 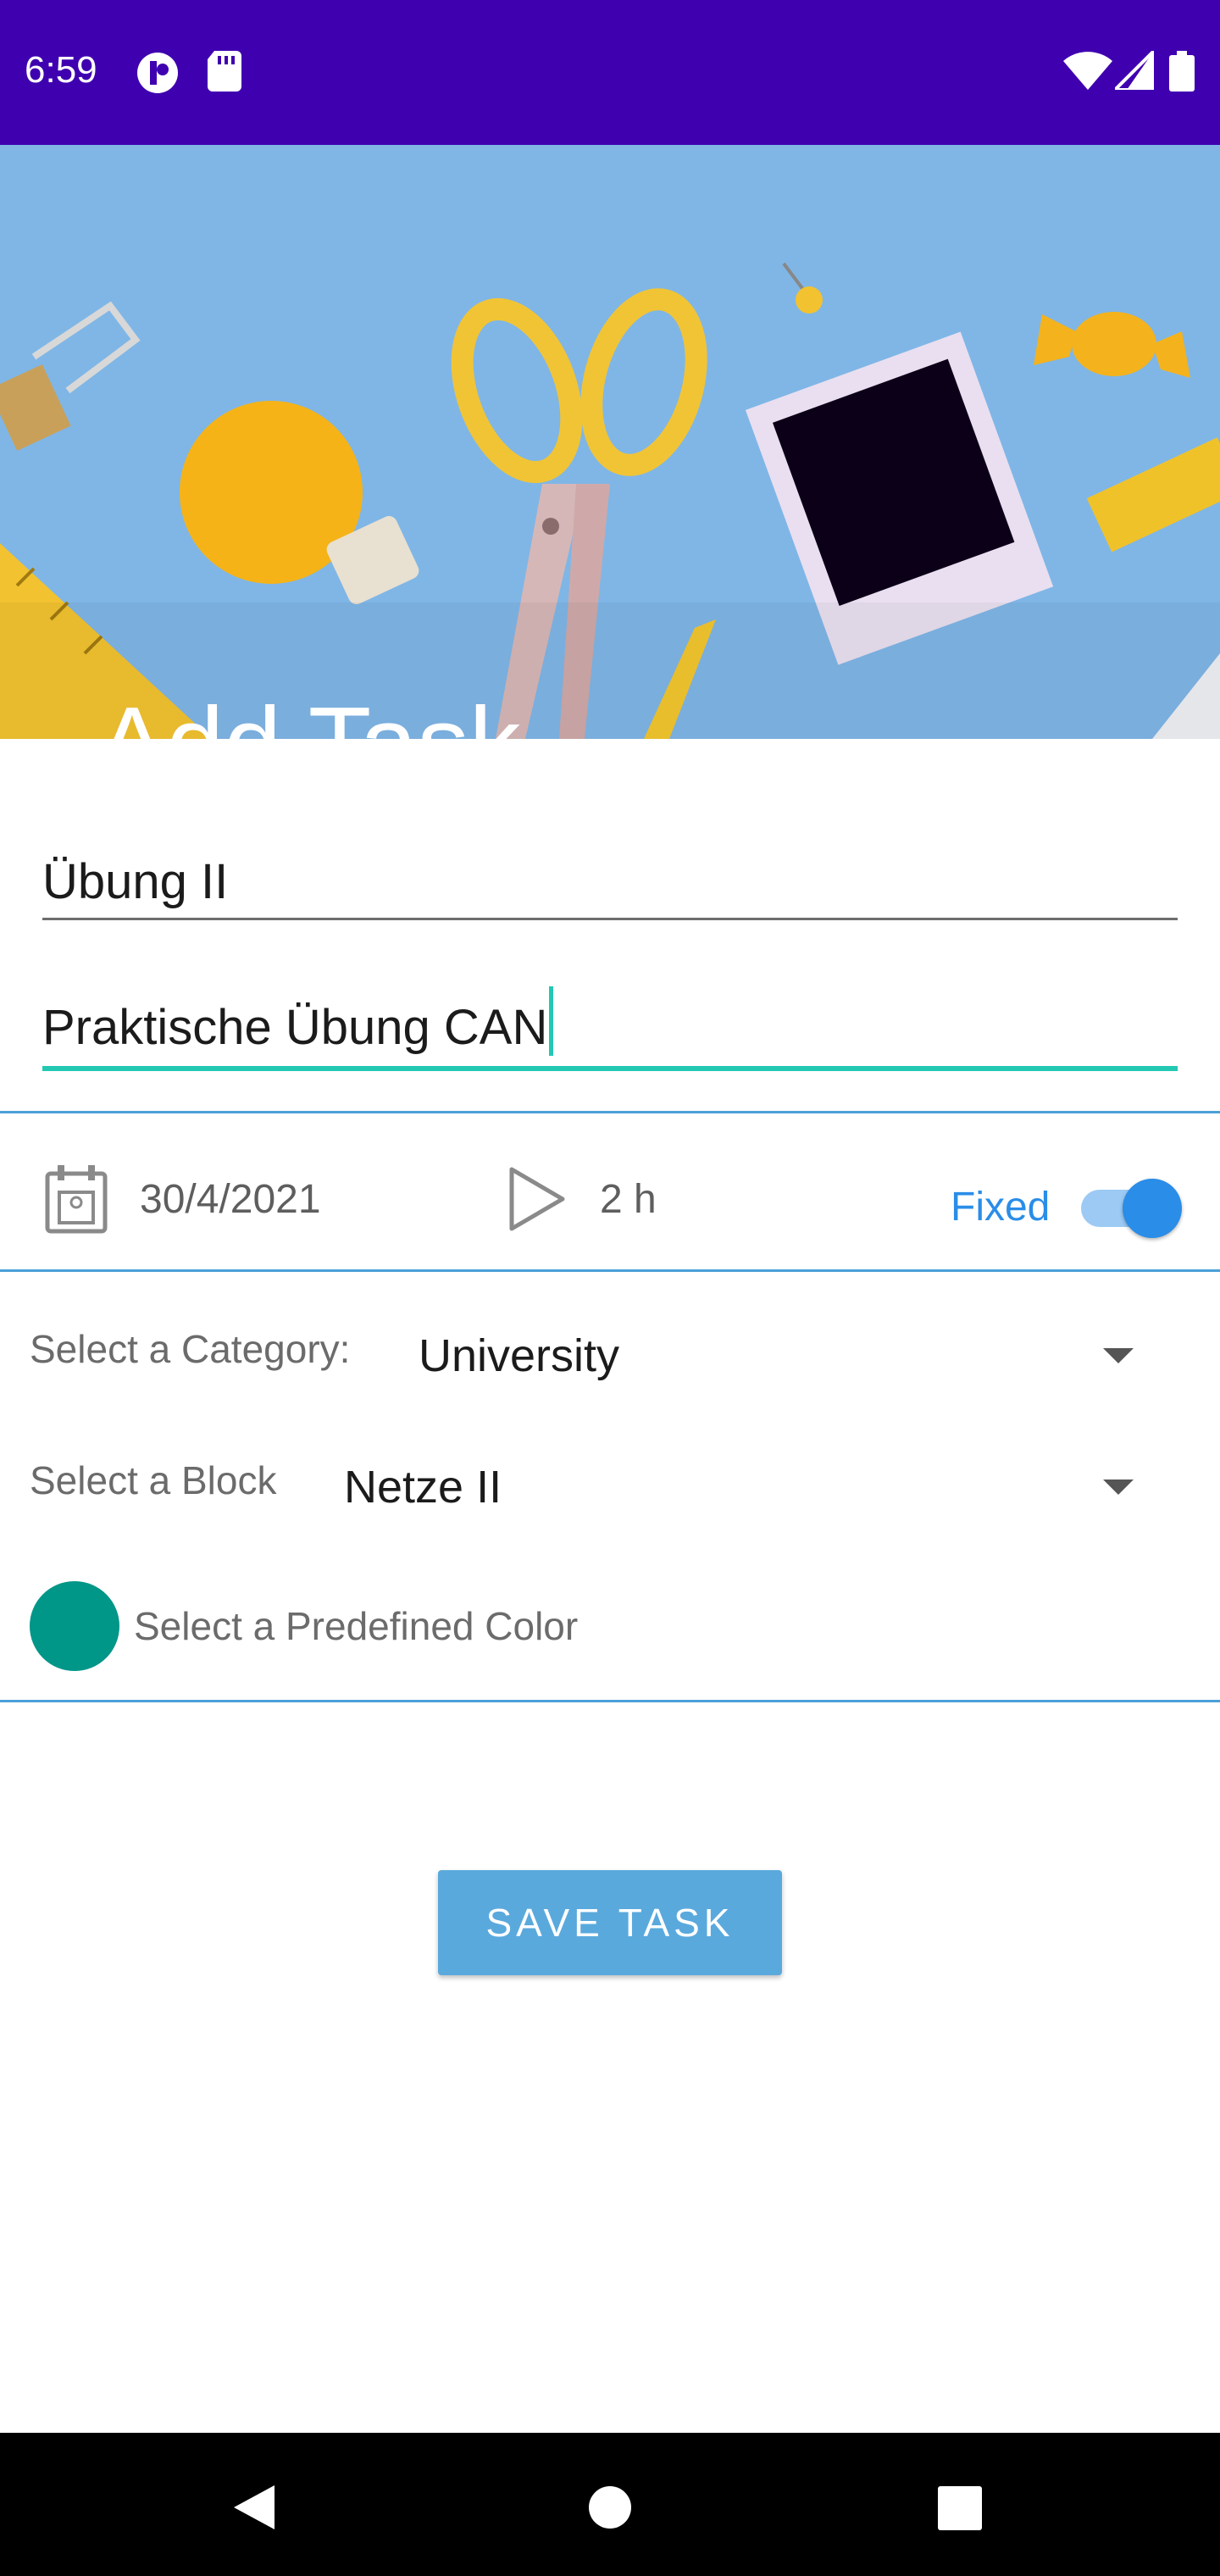 I want to click on circle-badge-icon, so click(x=157, y=73).